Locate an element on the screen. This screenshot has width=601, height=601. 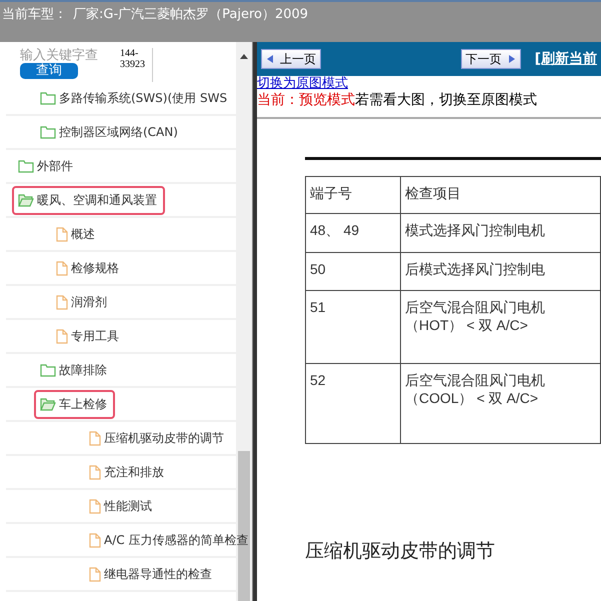
tree-item: A/C 压力传感器的简单检查 is located at coordinates (169, 540).